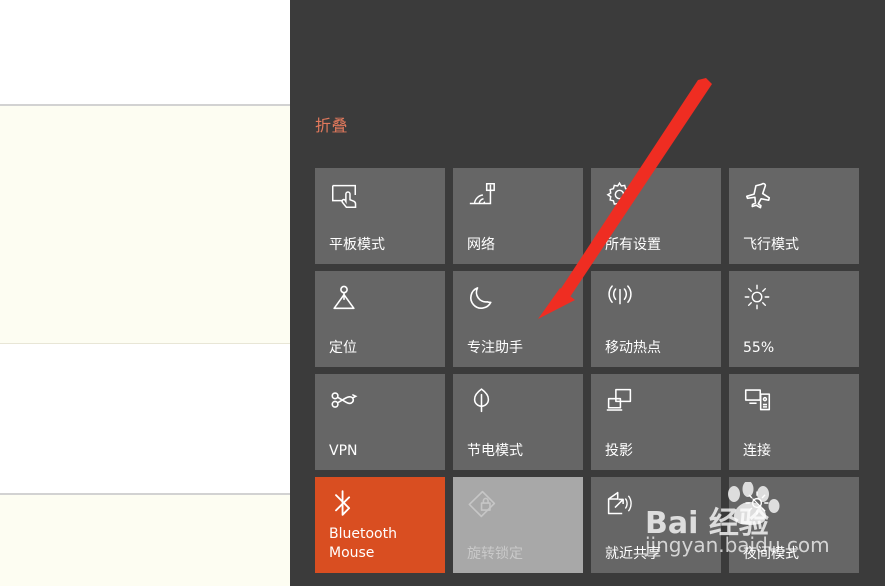  Describe the element at coordinates (622, 506) in the screenshot. I see `nearby-share-icon` at that location.